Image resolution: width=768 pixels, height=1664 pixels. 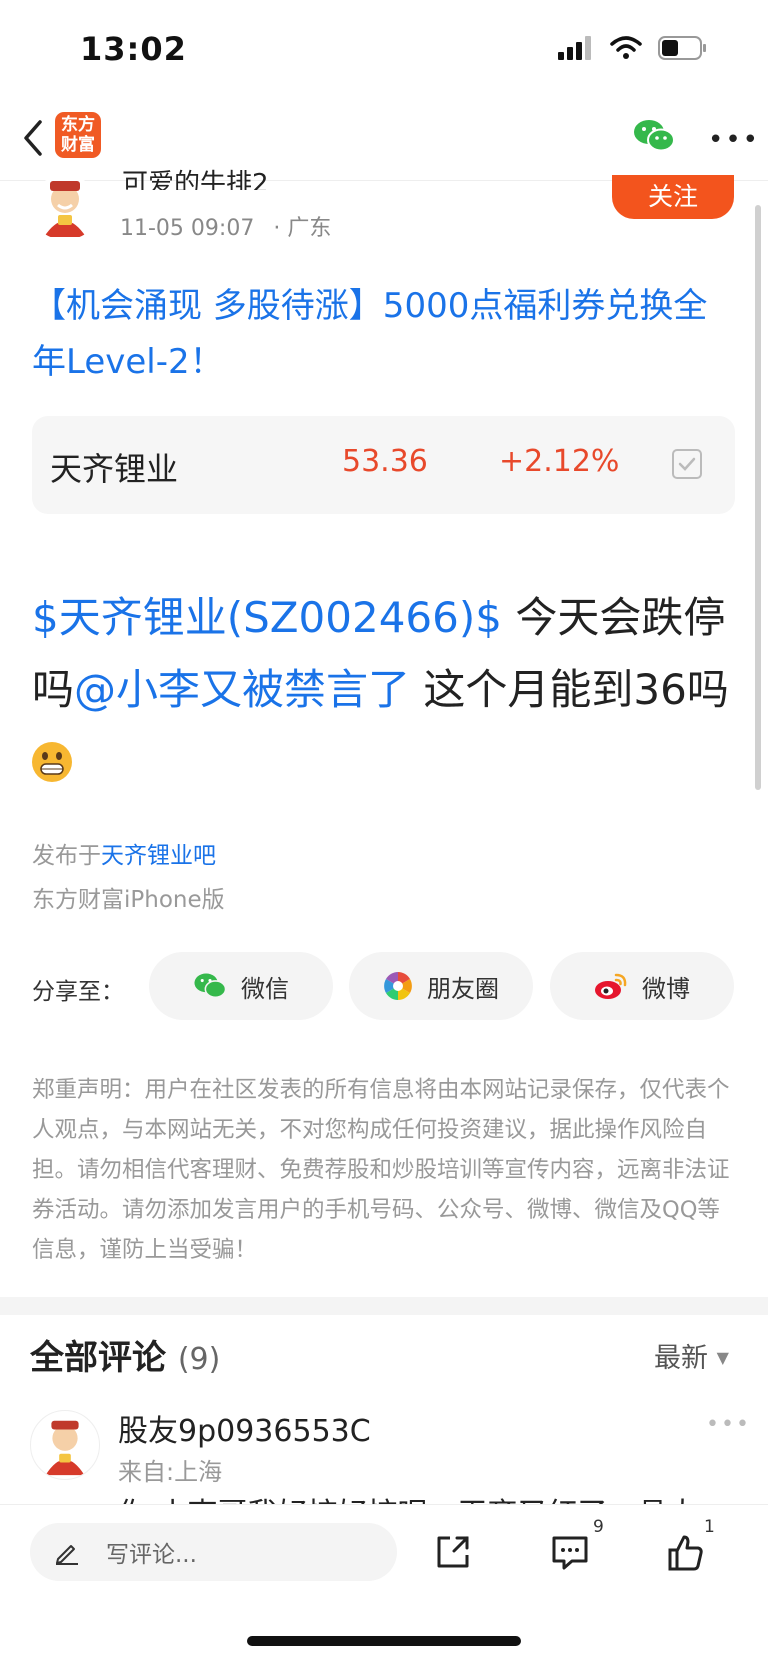 What do you see at coordinates (611, 986) in the screenshot?
I see `weibo-icon` at bounding box center [611, 986].